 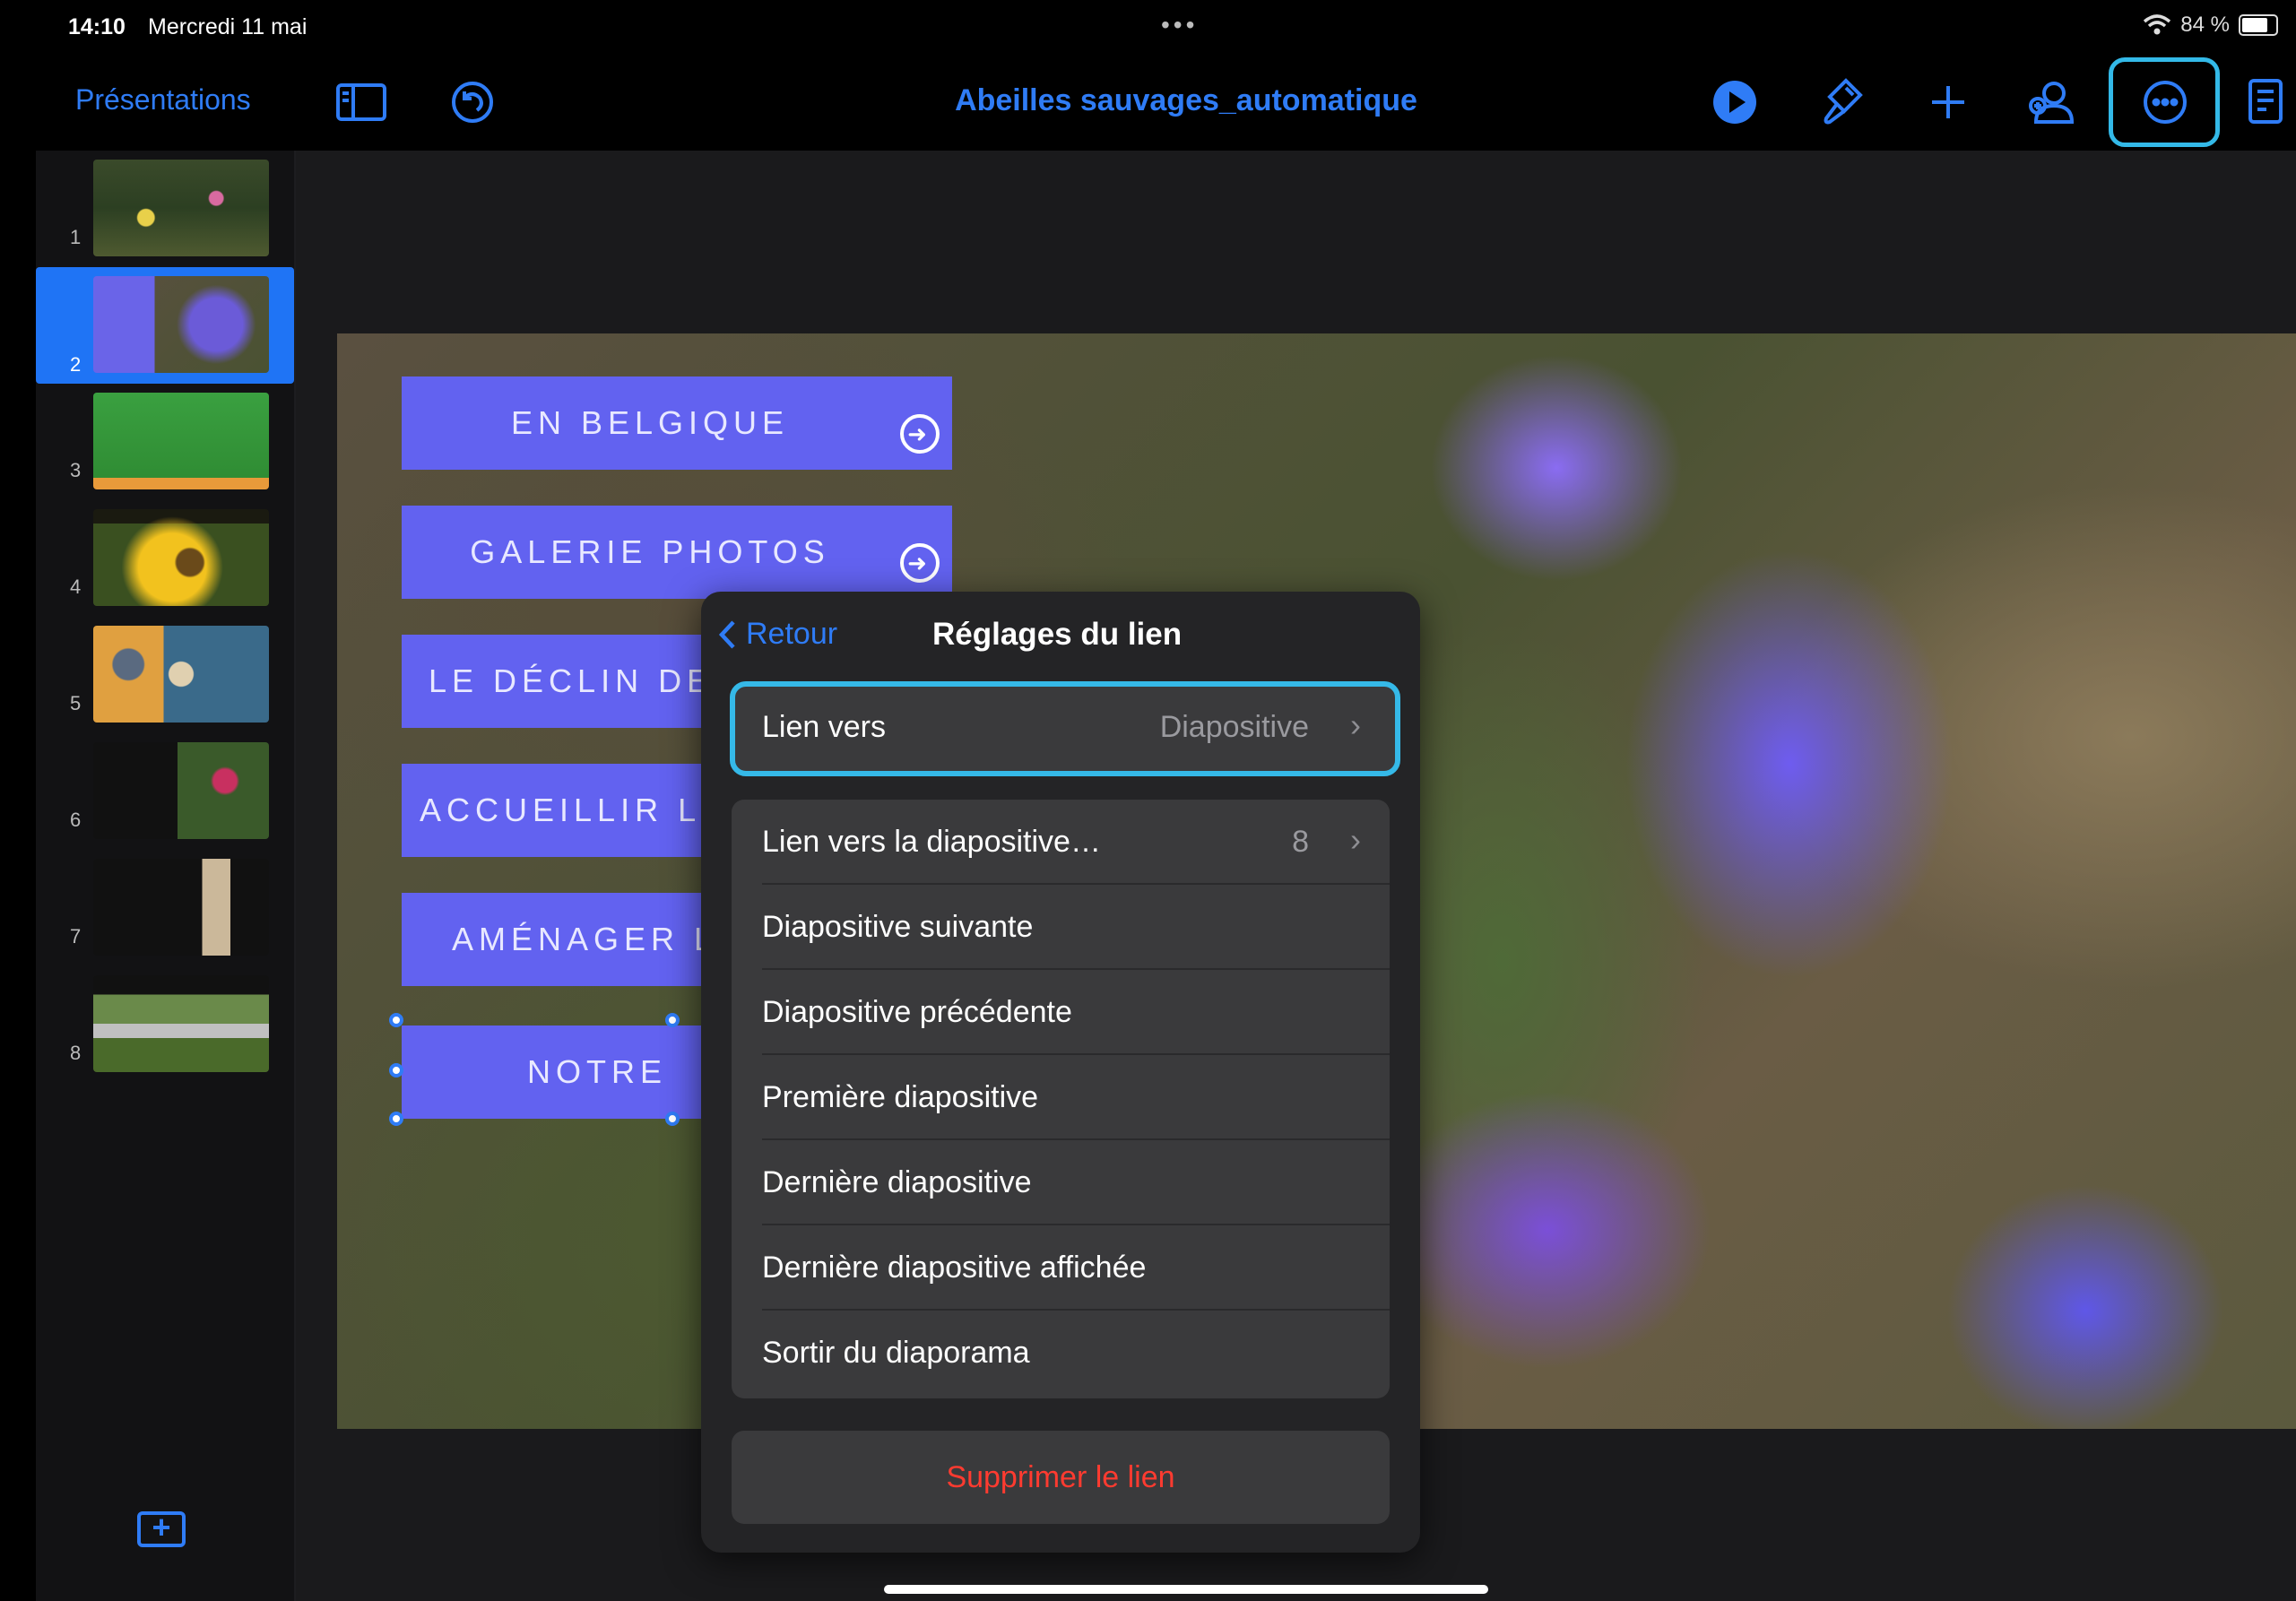 I want to click on presenter-notes-icon, so click(x=2267, y=102).